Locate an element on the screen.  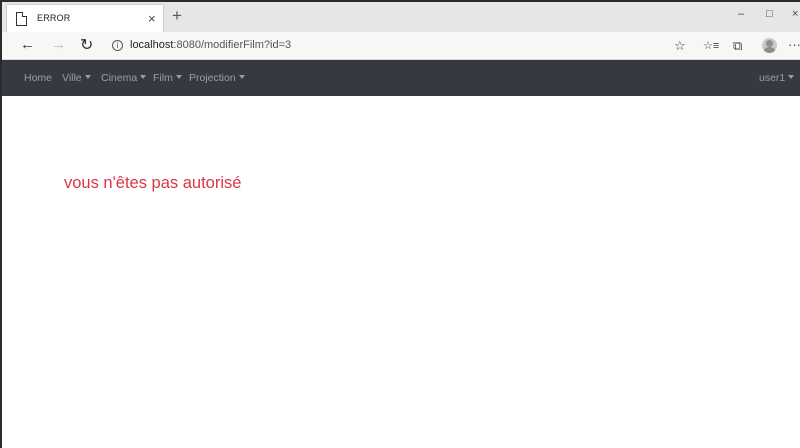
nav-item-ville: Ville is located at coordinates (76, 78).